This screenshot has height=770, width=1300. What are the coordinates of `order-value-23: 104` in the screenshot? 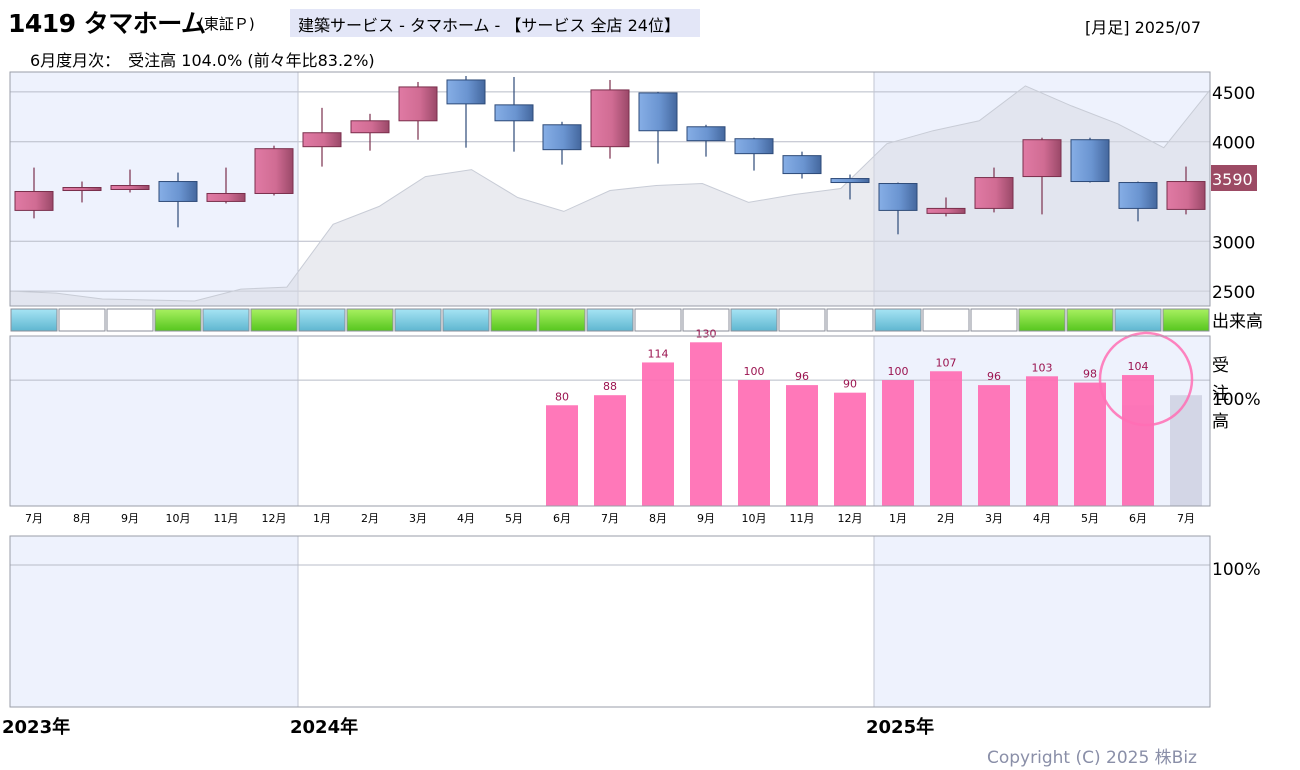 It's located at (1138, 366).